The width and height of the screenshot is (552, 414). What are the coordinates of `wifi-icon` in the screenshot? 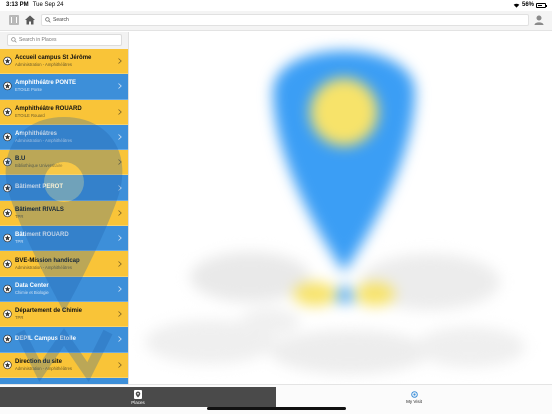 It's located at (516, 5).